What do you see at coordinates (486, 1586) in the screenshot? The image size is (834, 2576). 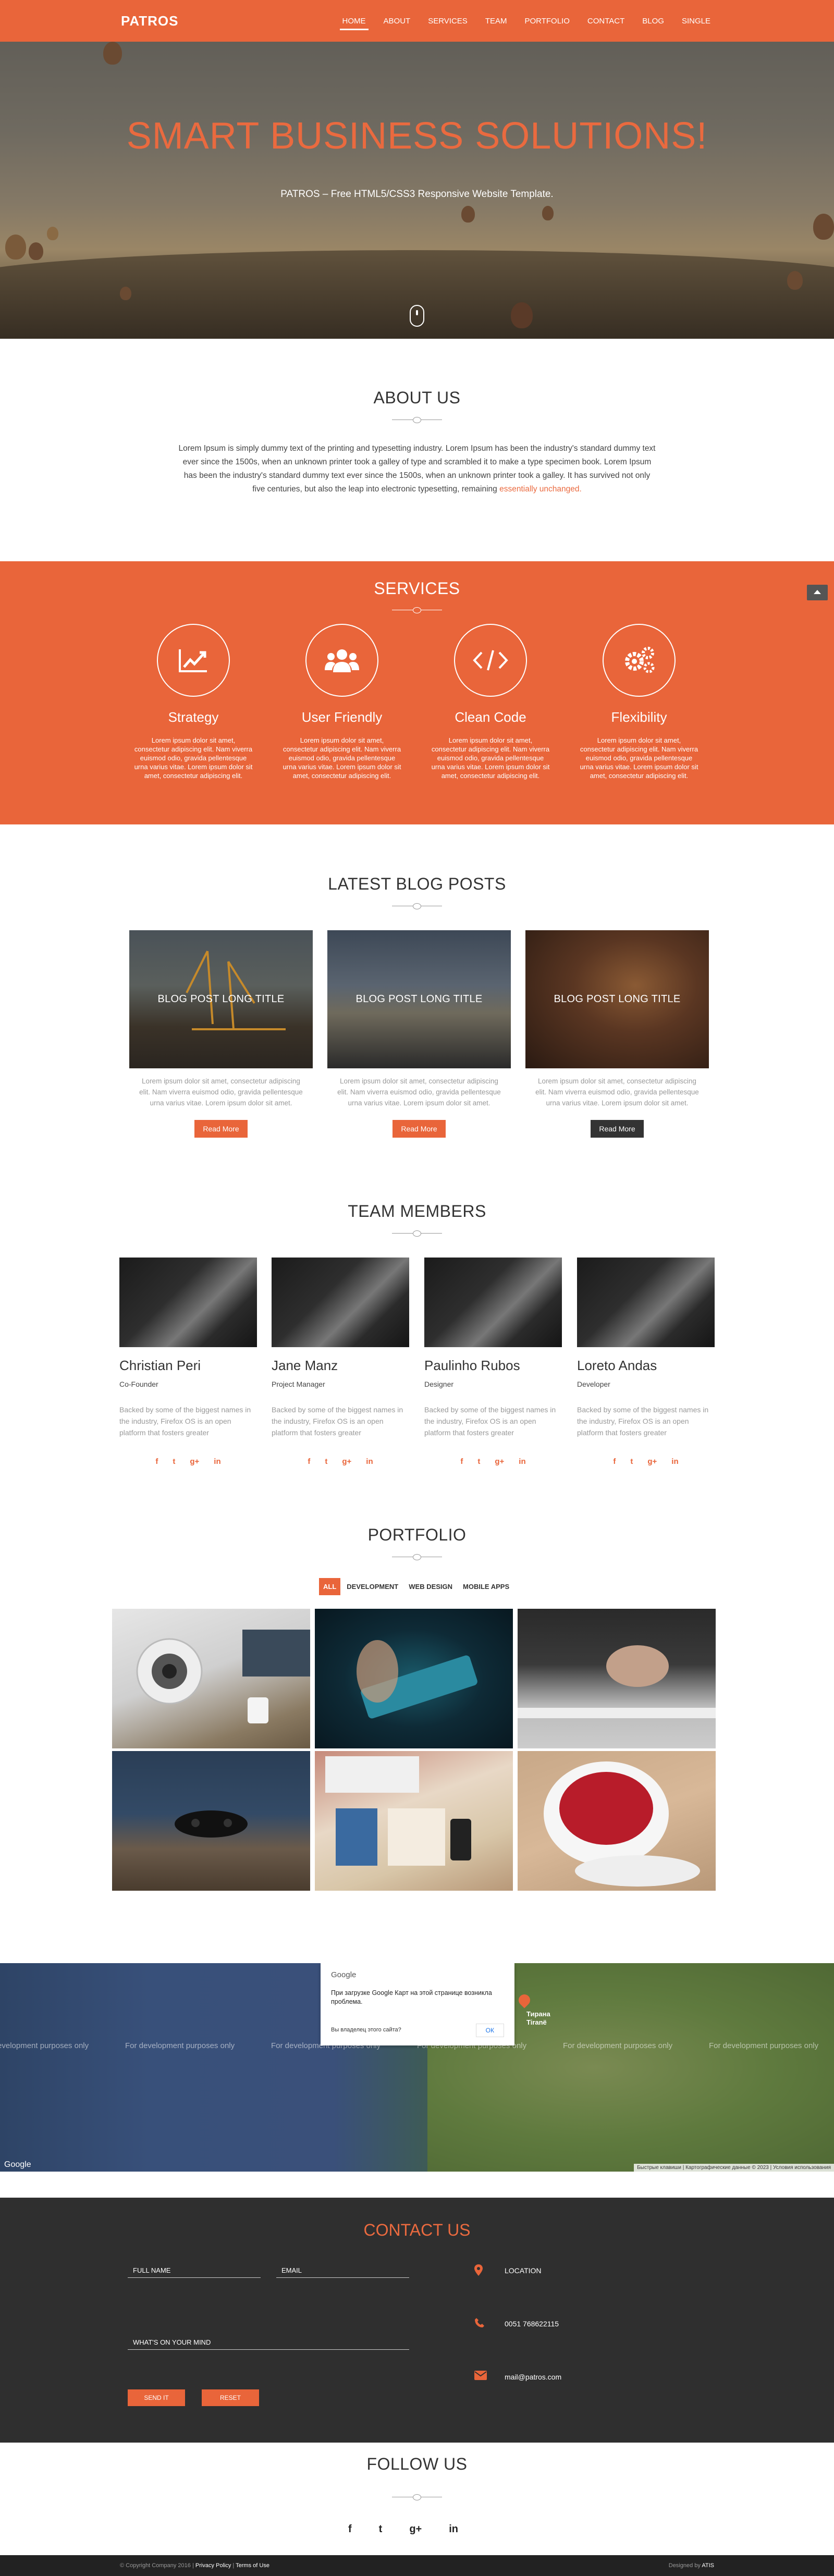 I see `filter-mobile-apps: MOBILE APPS` at bounding box center [486, 1586].